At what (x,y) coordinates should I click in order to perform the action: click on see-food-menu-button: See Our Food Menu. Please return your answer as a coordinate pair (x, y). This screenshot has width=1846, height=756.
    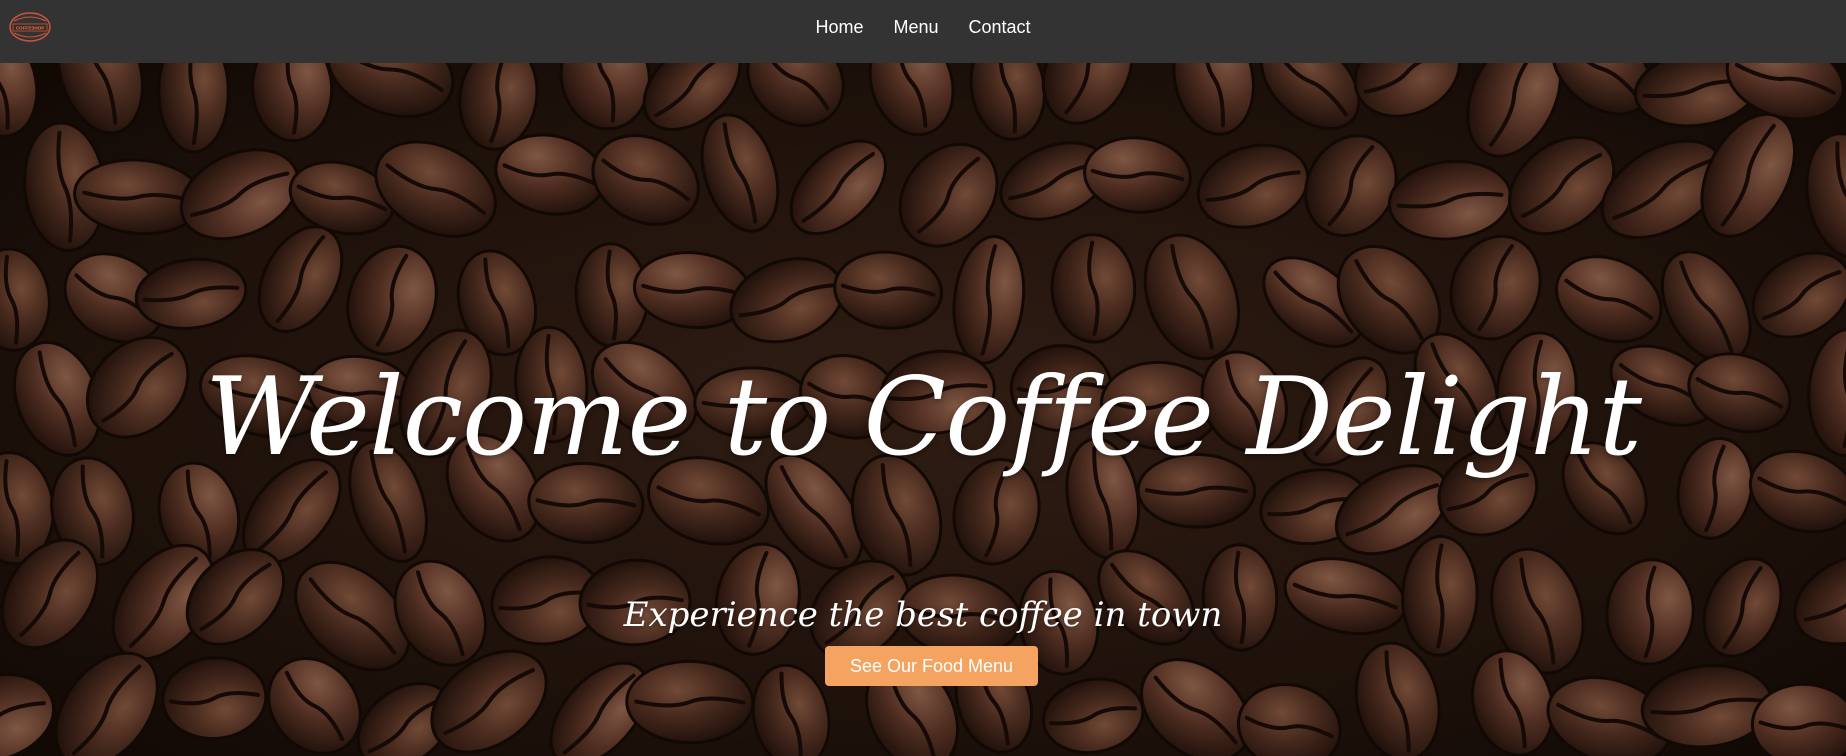
    Looking at the image, I should click on (931, 666).